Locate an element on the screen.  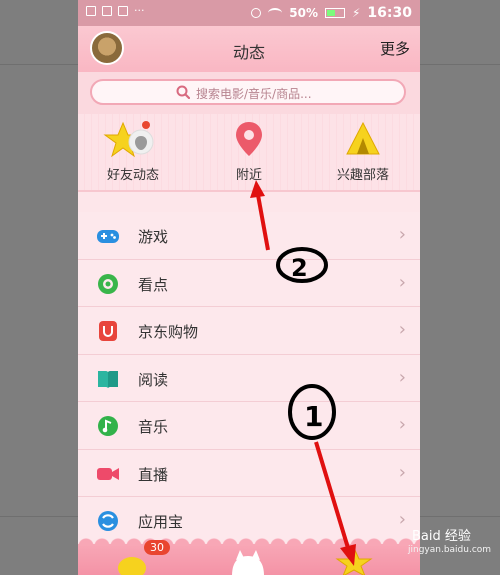
annotation-number-1: 1 is located at coordinates (313, 416).